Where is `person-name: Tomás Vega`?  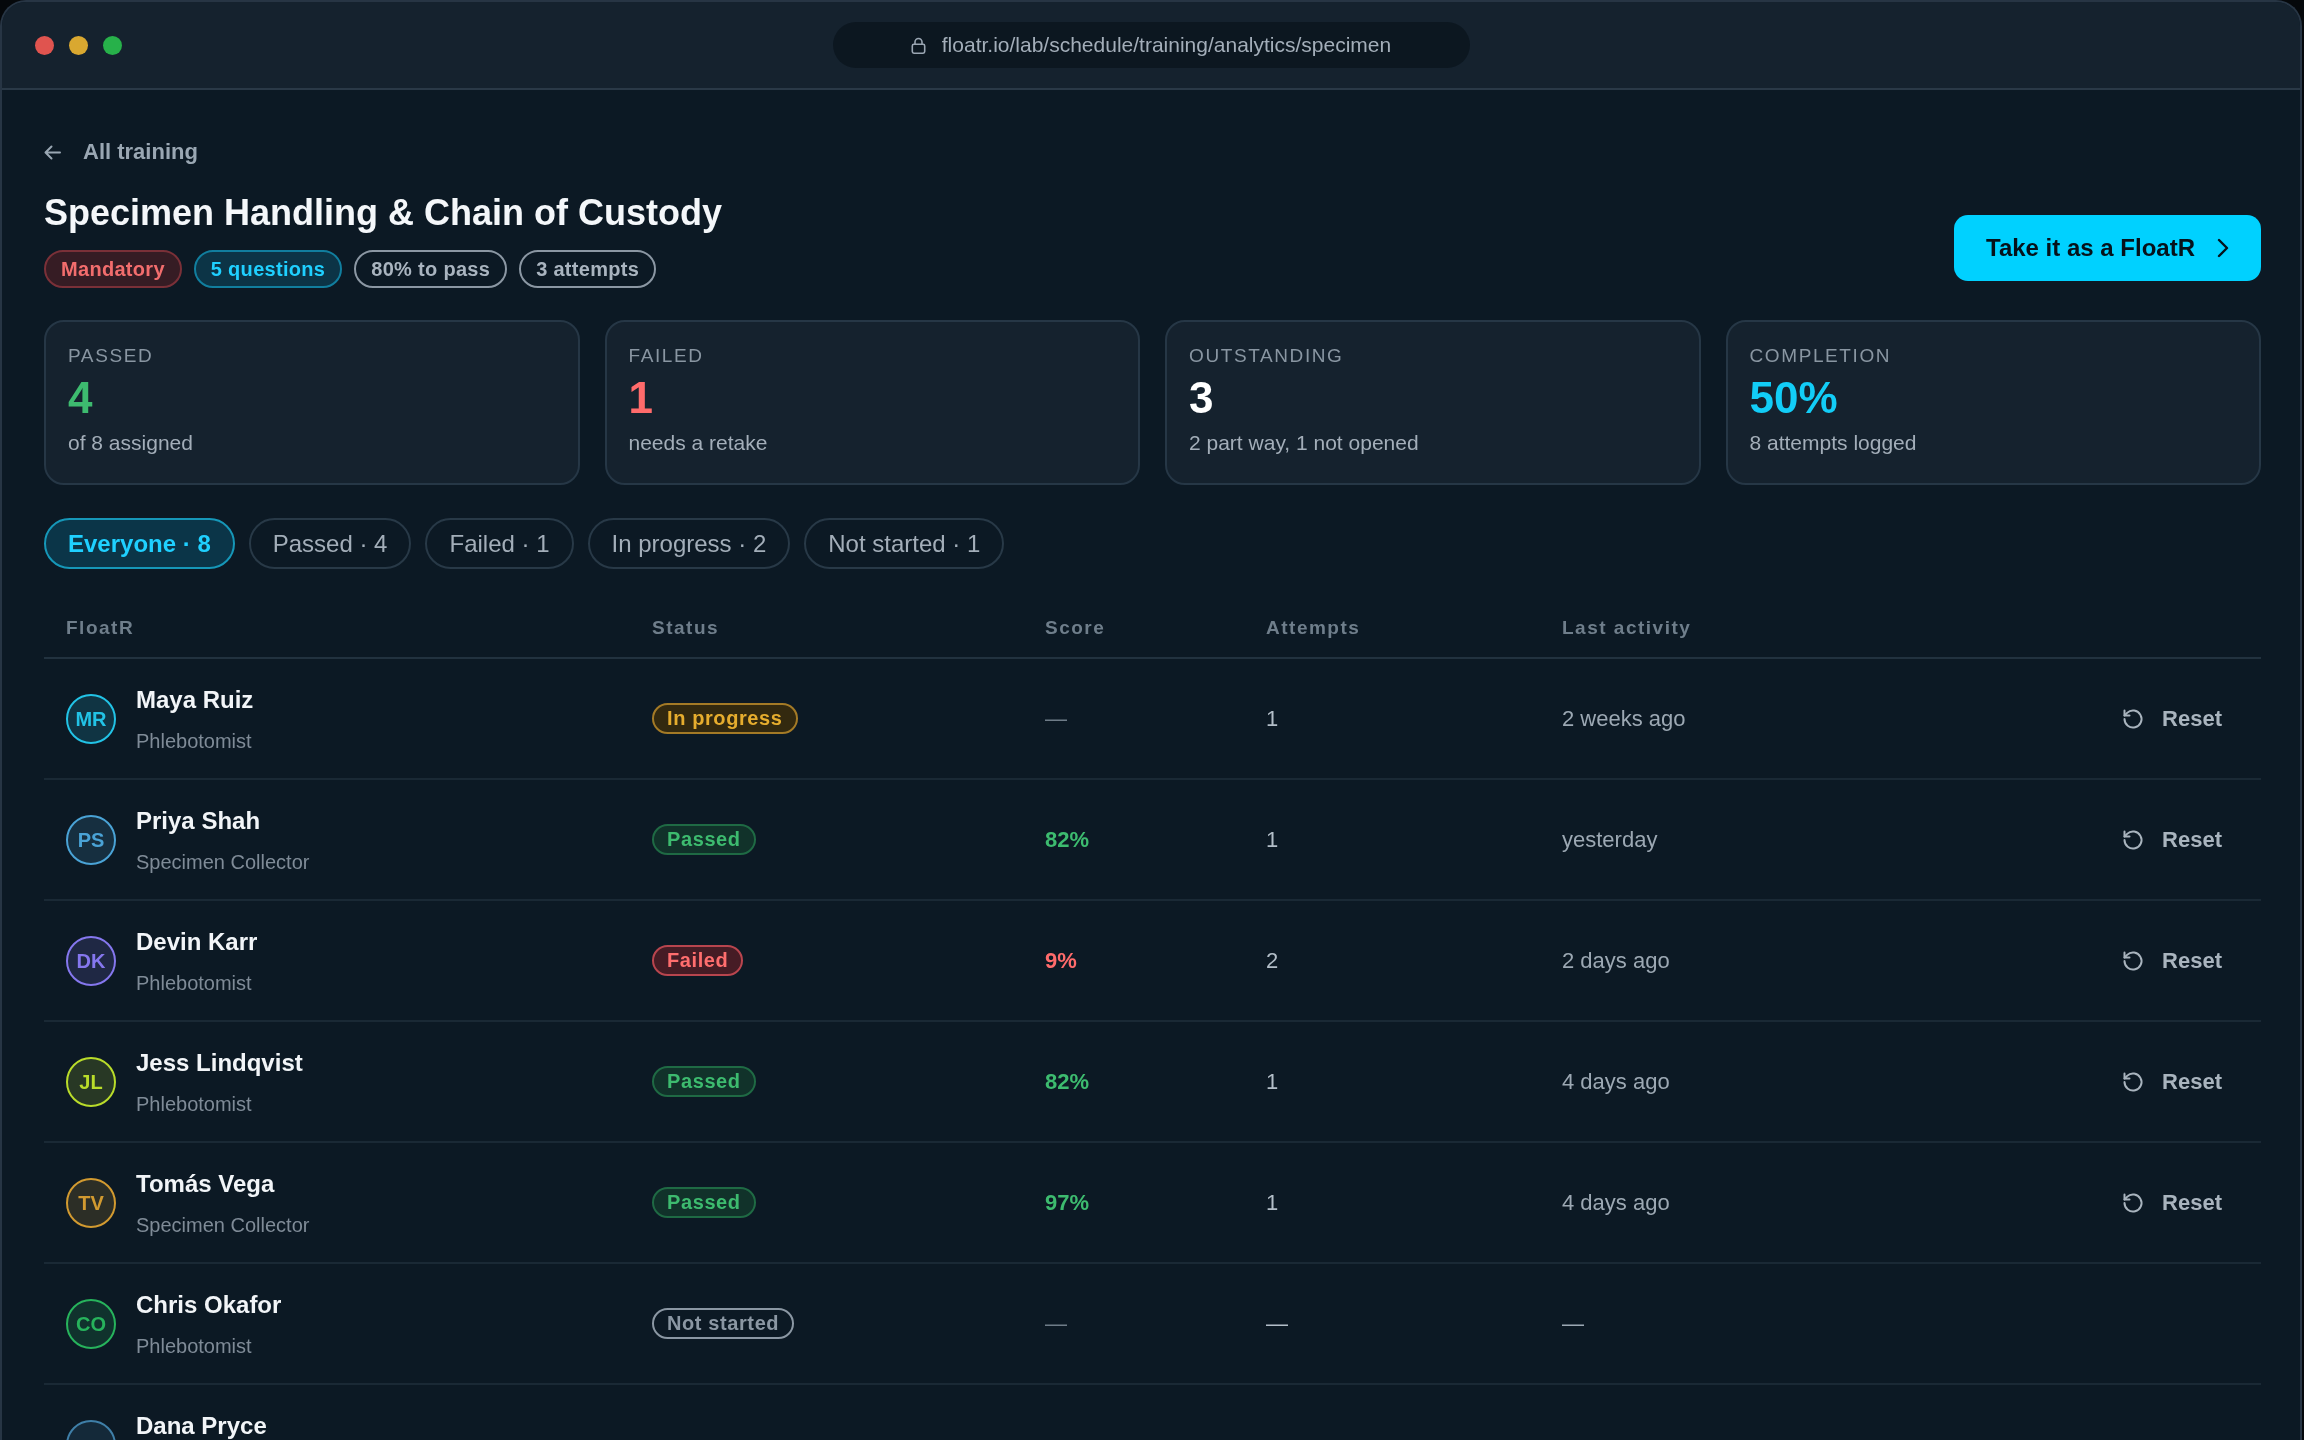
person-name: Tomás Vega is located at coordinates (205, 1184).